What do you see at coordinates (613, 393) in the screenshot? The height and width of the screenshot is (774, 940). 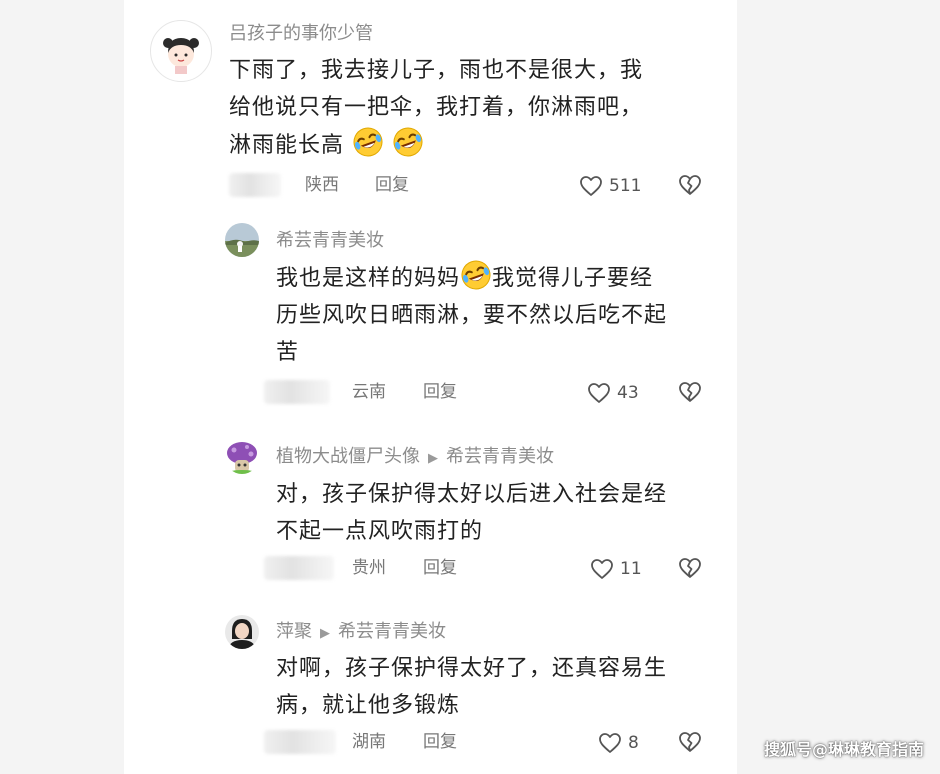 I see `like-button: 43` at bounding box center [613, 393].